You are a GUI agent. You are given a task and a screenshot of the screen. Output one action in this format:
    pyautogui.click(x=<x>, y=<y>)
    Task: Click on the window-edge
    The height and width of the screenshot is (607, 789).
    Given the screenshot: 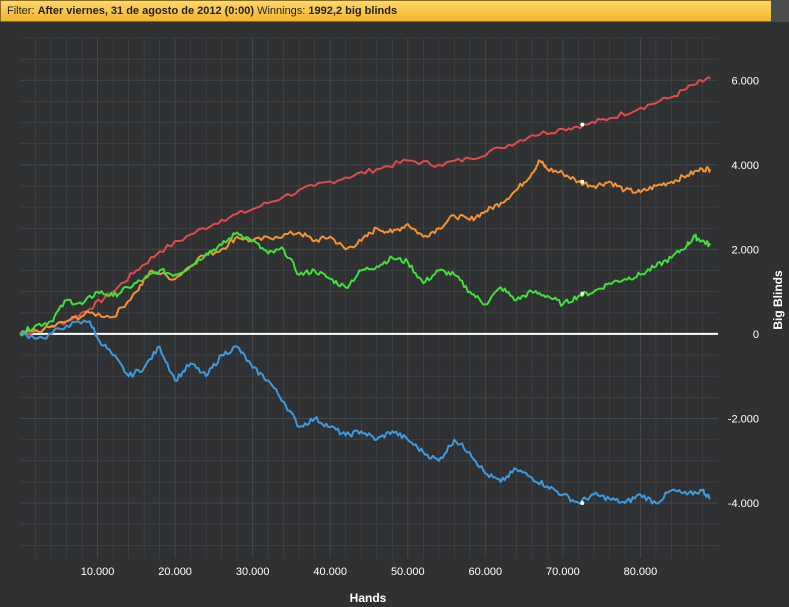 What is the action you would take?
    pyautogui.click(x=780, y=11)
    